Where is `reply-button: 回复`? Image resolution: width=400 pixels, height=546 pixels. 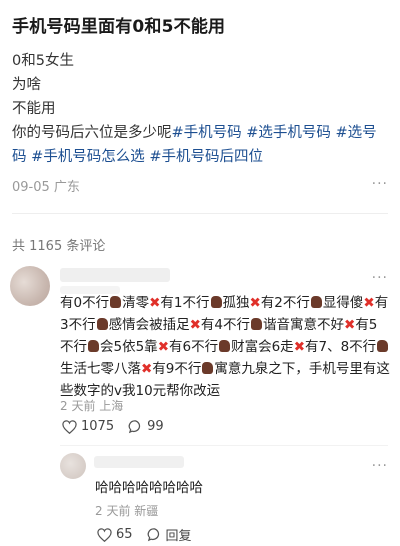 reply-button: 回复 is located at coordinates (169, 534).